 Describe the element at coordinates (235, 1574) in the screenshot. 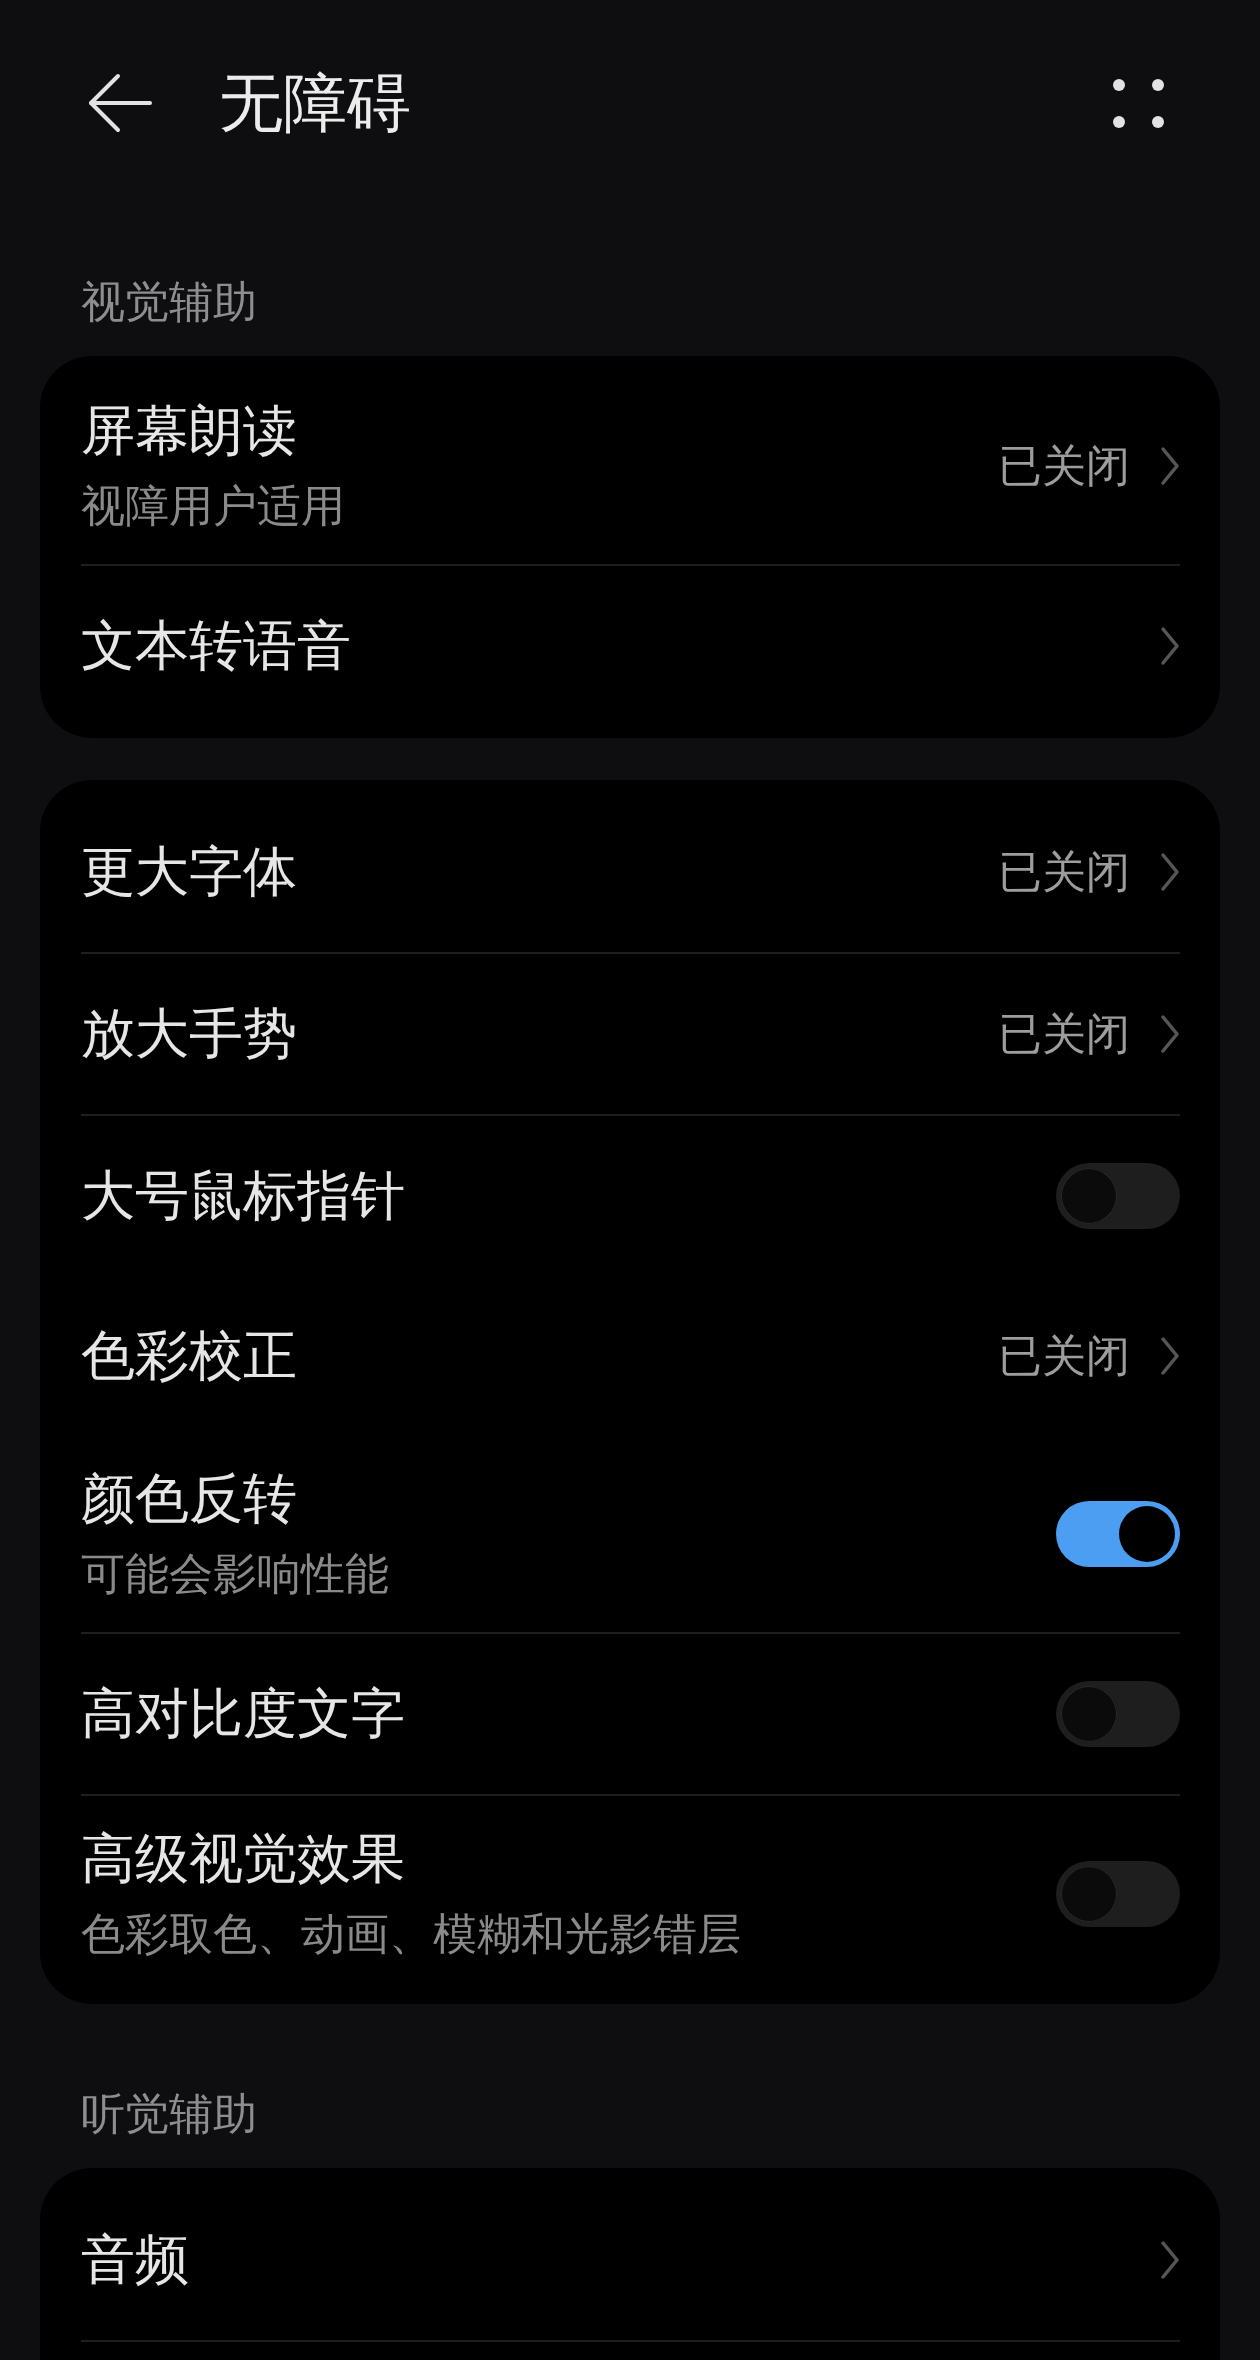

I see `setting-description: 可能会影响性能` at that location.